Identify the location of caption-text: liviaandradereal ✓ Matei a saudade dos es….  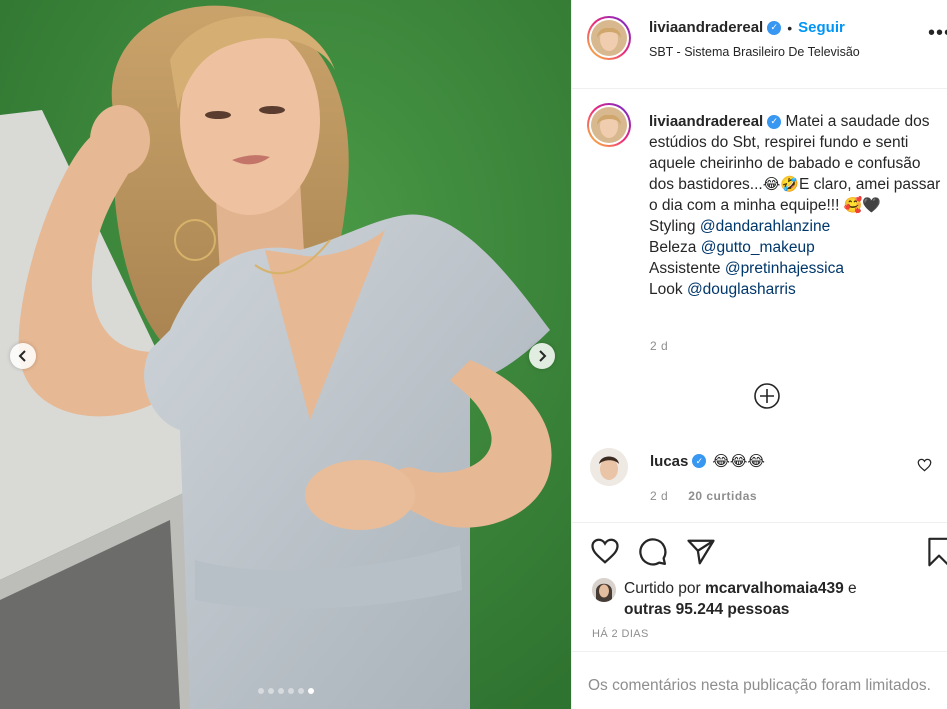
(795, 205).